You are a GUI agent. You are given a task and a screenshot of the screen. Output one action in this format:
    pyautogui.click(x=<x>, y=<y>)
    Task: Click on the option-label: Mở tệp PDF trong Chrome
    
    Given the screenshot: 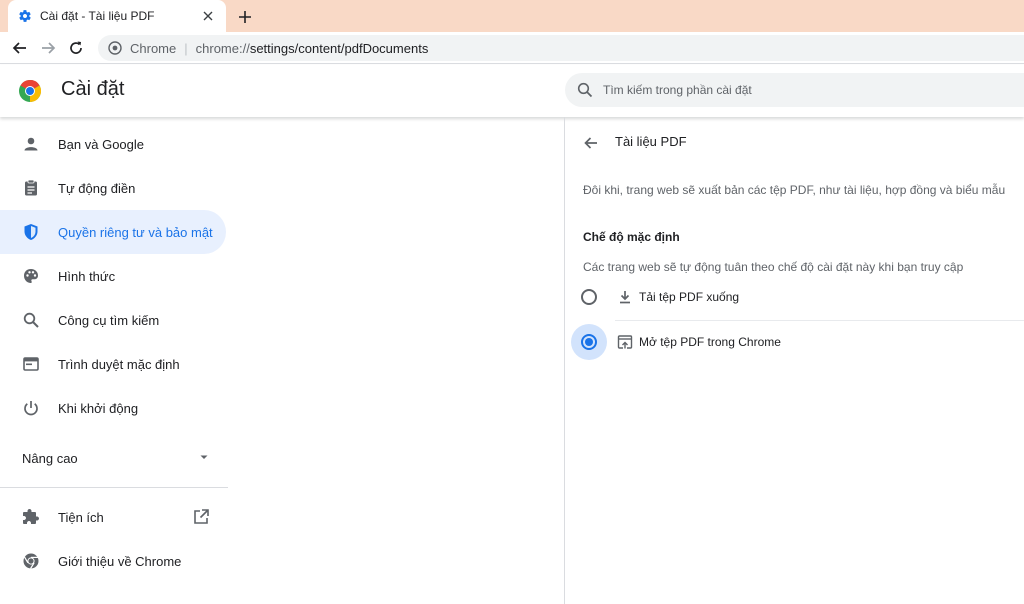 What is the action you would take?
    pyautogui.click(x=710, y=342)
    